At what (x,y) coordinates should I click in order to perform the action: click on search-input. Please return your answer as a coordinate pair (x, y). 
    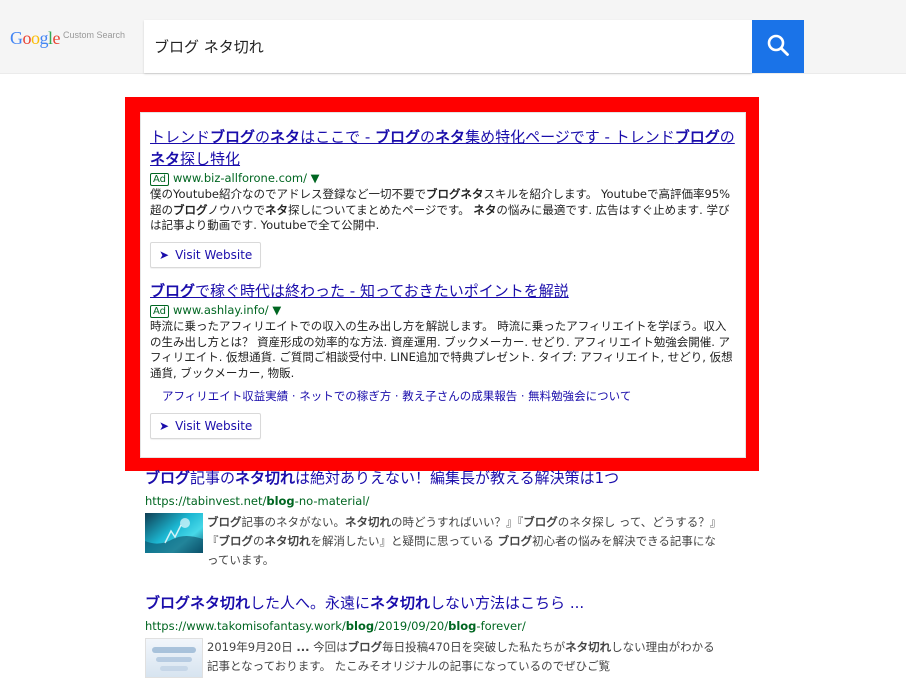
    Looking at the image, I should click on (449, 46).